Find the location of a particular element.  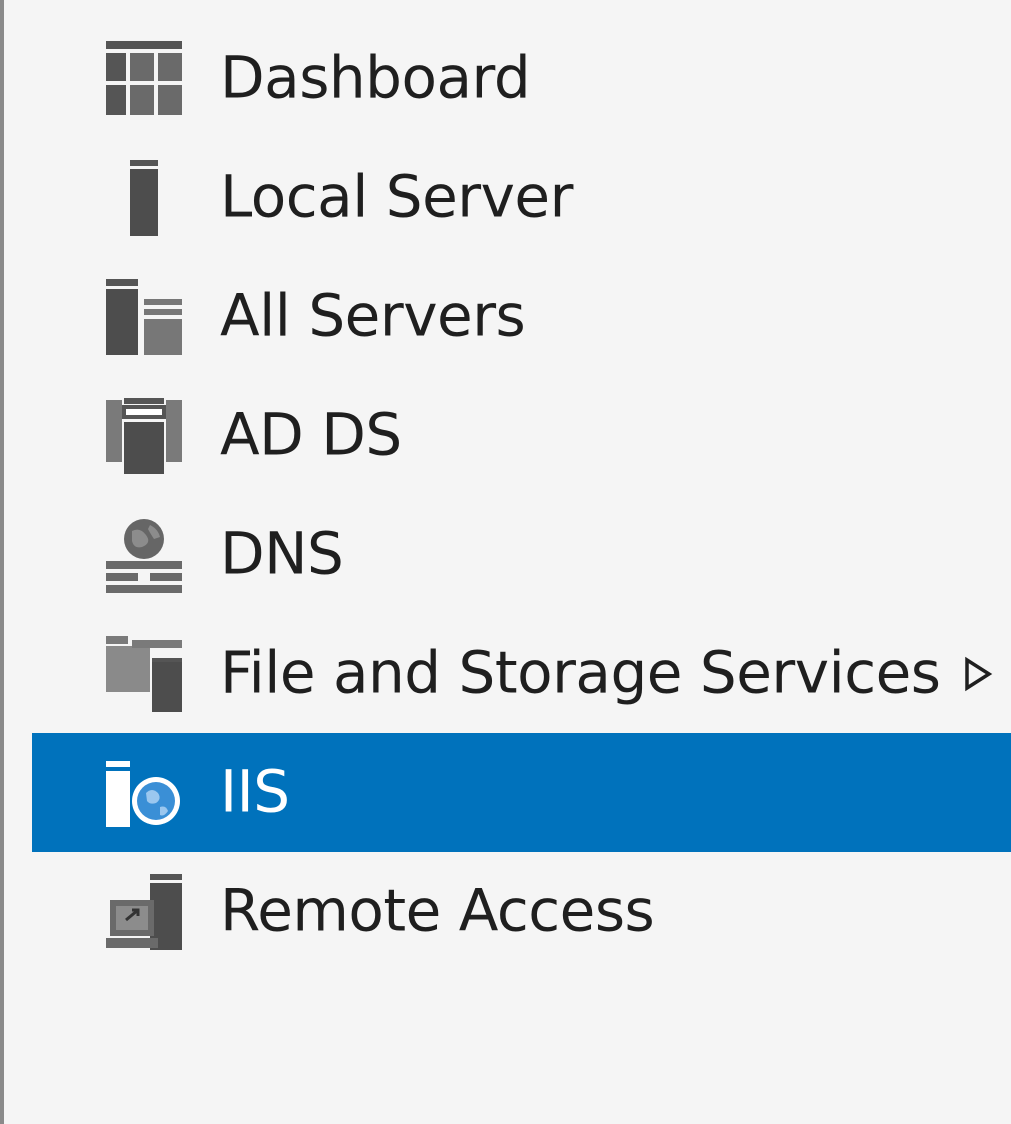

ad-ds-icon is located at coordinates (144, 435).